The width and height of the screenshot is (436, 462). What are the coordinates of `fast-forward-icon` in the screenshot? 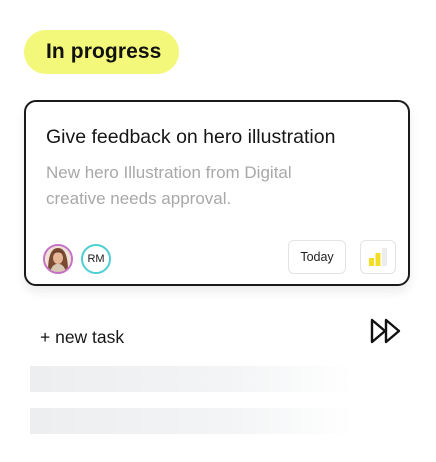 It's located at (387, 331).